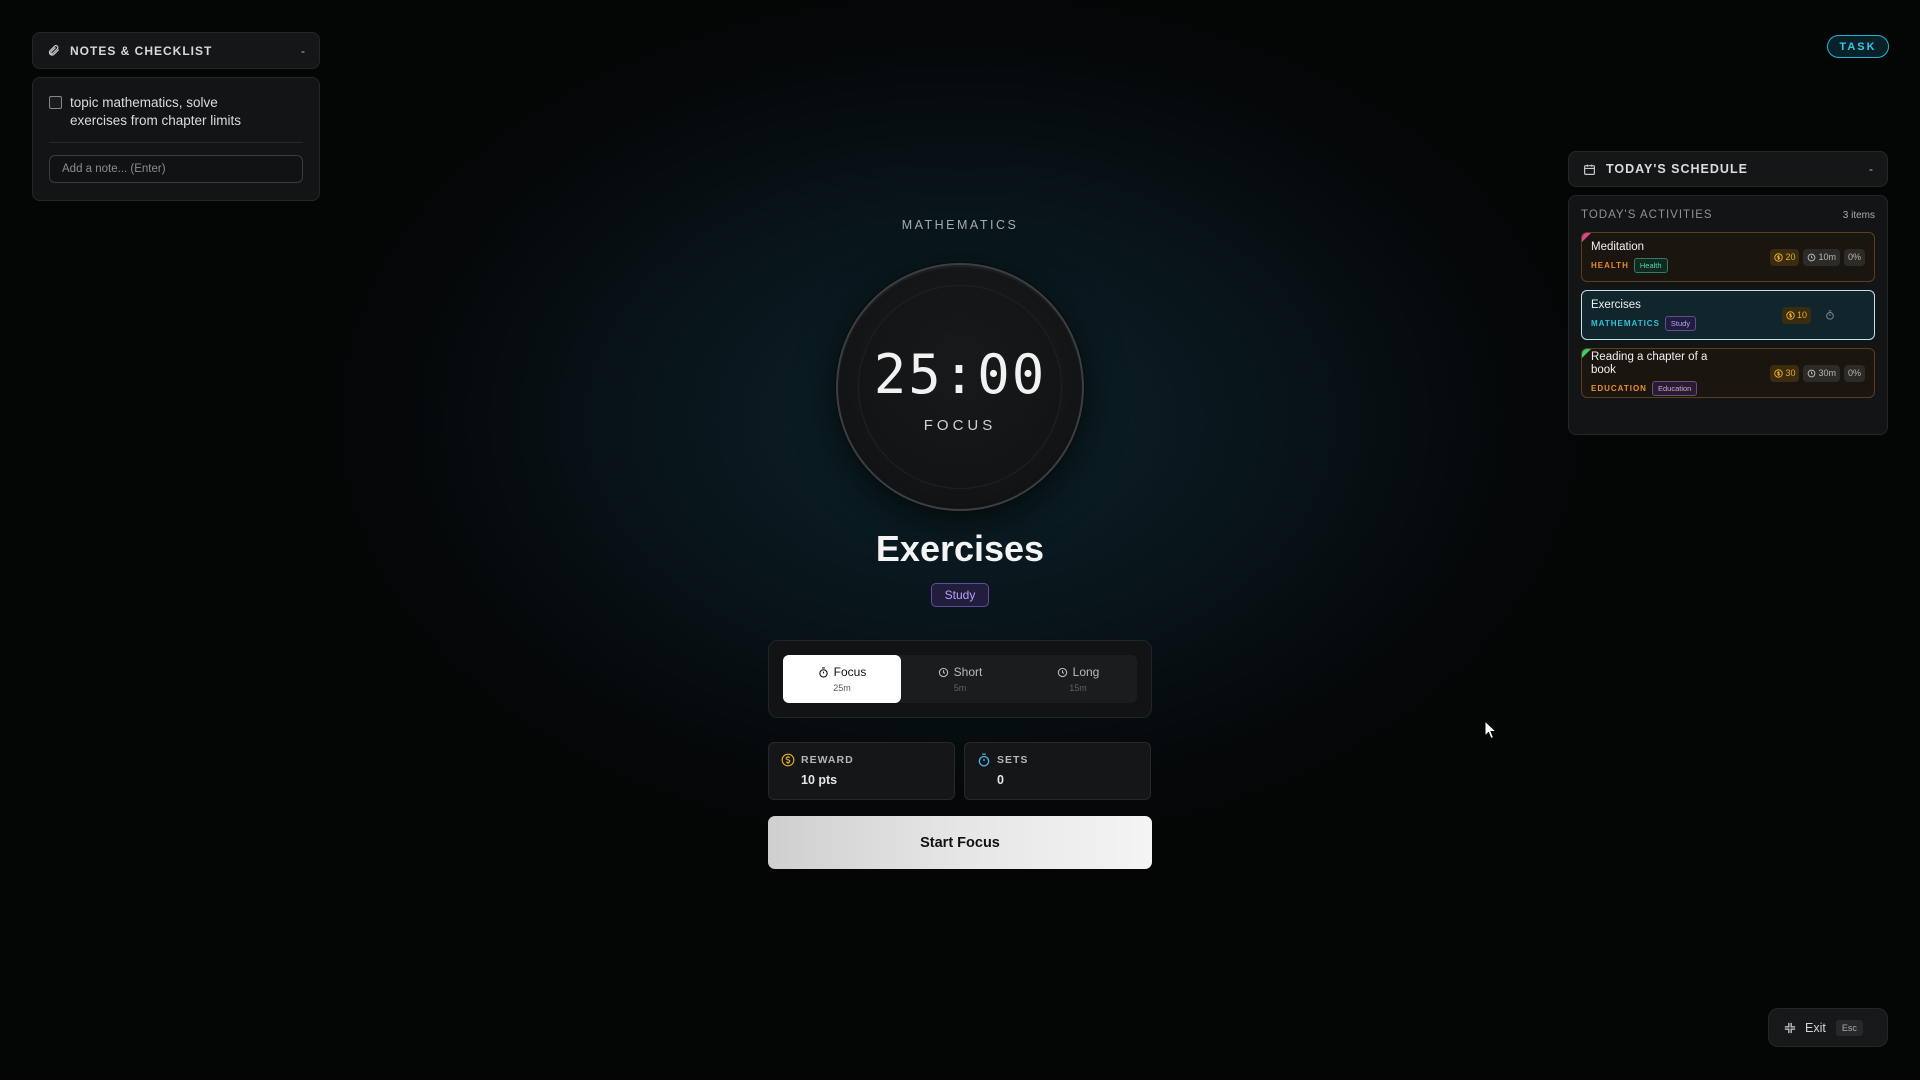  What do you see at coordinates (960, 688) in the screenshot?
I see `mode-tab-duration: 5m` at bounding box center [960, 688].